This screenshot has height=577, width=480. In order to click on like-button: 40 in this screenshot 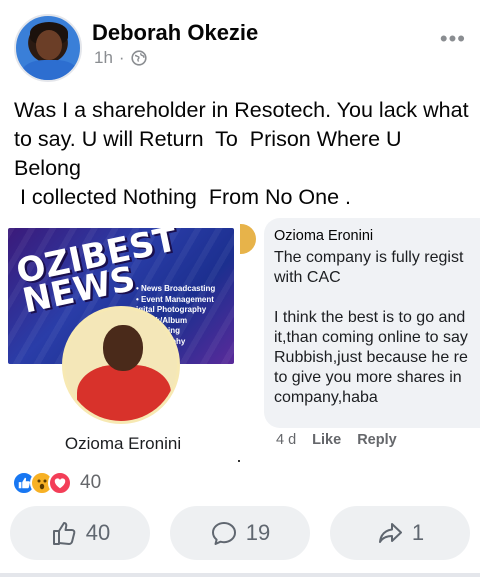, I will do `click(80, 533)`.